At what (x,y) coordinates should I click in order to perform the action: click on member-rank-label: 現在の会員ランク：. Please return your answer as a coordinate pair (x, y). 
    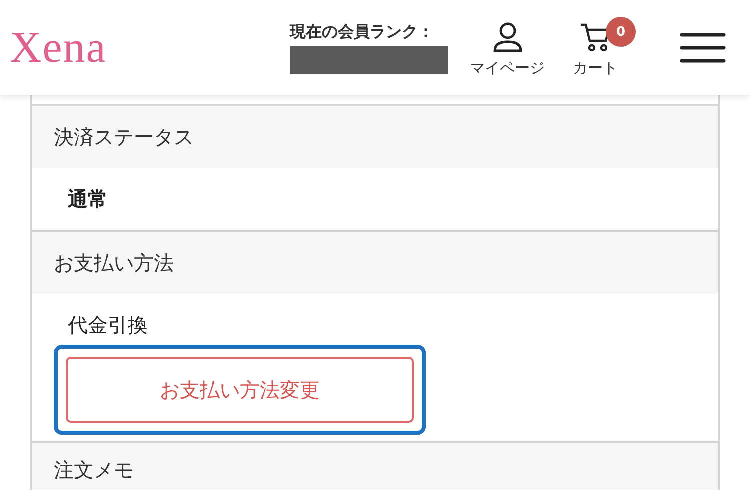
    Looking at the image, I should click on (362, 32).